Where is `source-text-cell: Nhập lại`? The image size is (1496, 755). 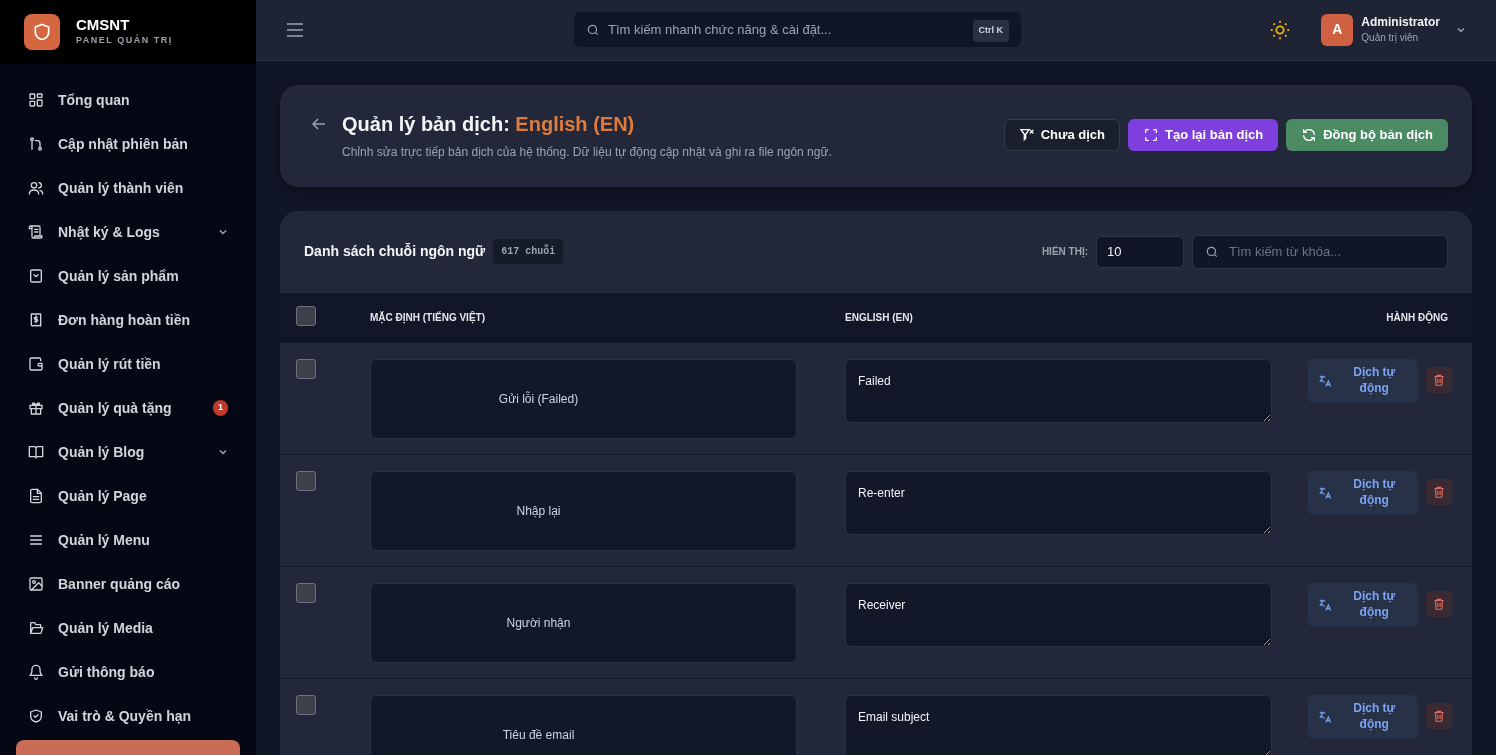
source-text-cell: Nhập lại is located at coordinates (583, 510).